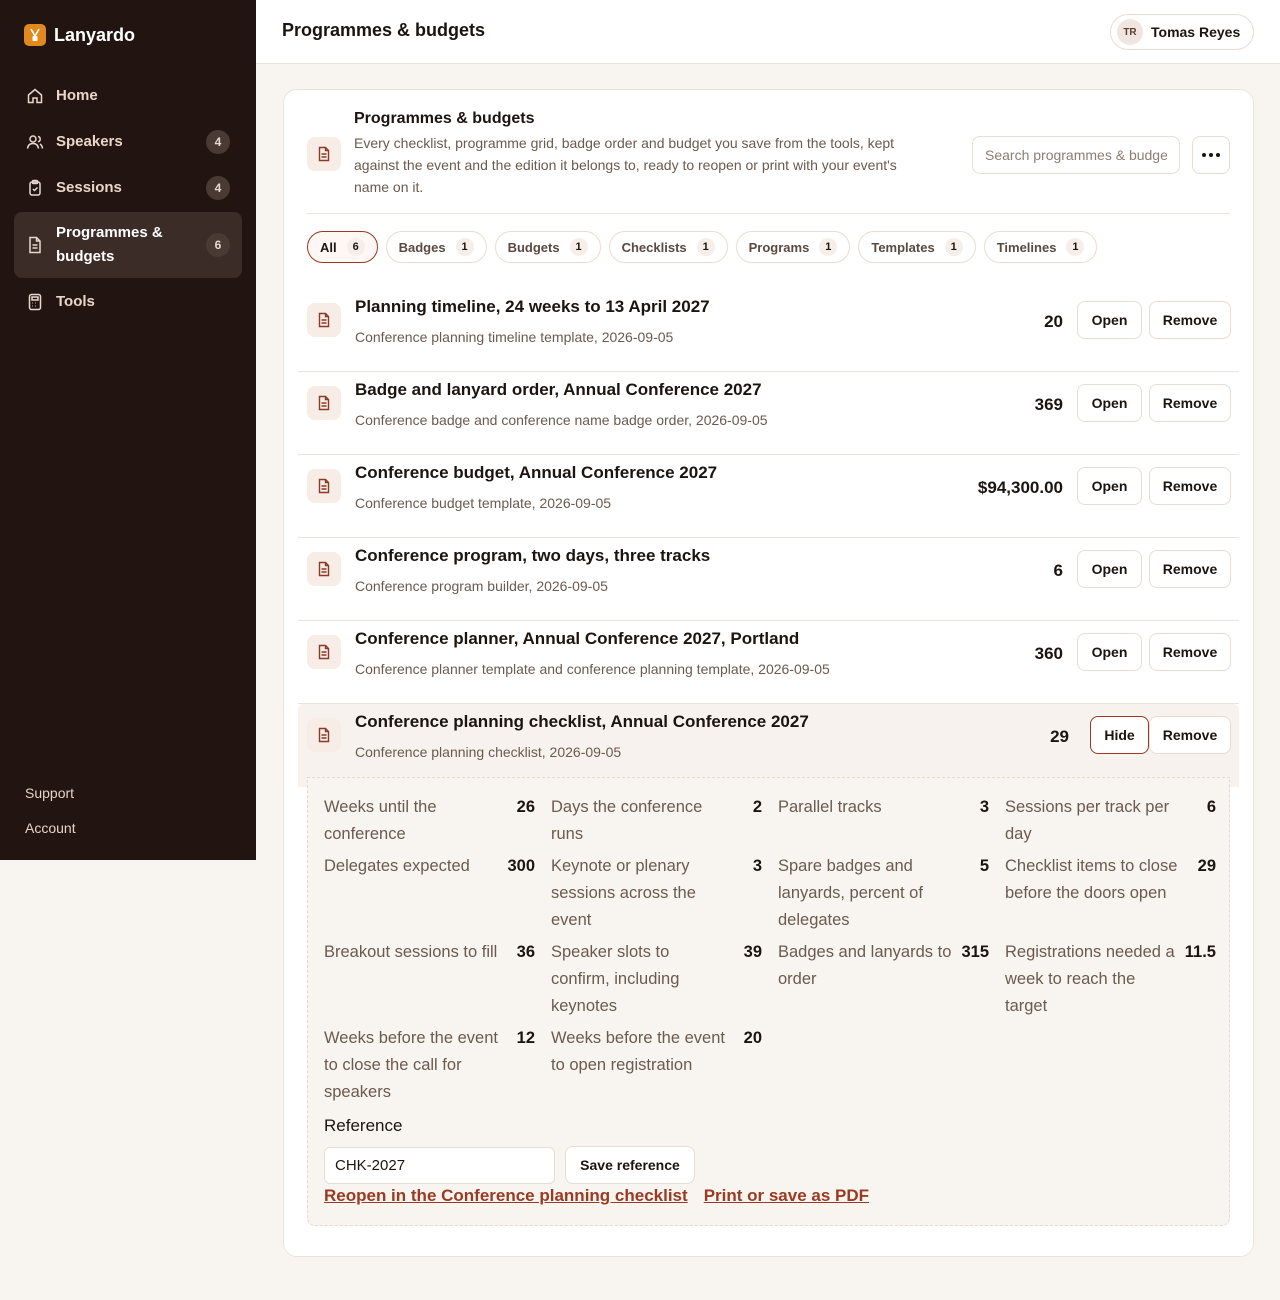 This screenshot has width=1280, height=1300. I want to click on brand: Lanyardo, so click(79, 35).